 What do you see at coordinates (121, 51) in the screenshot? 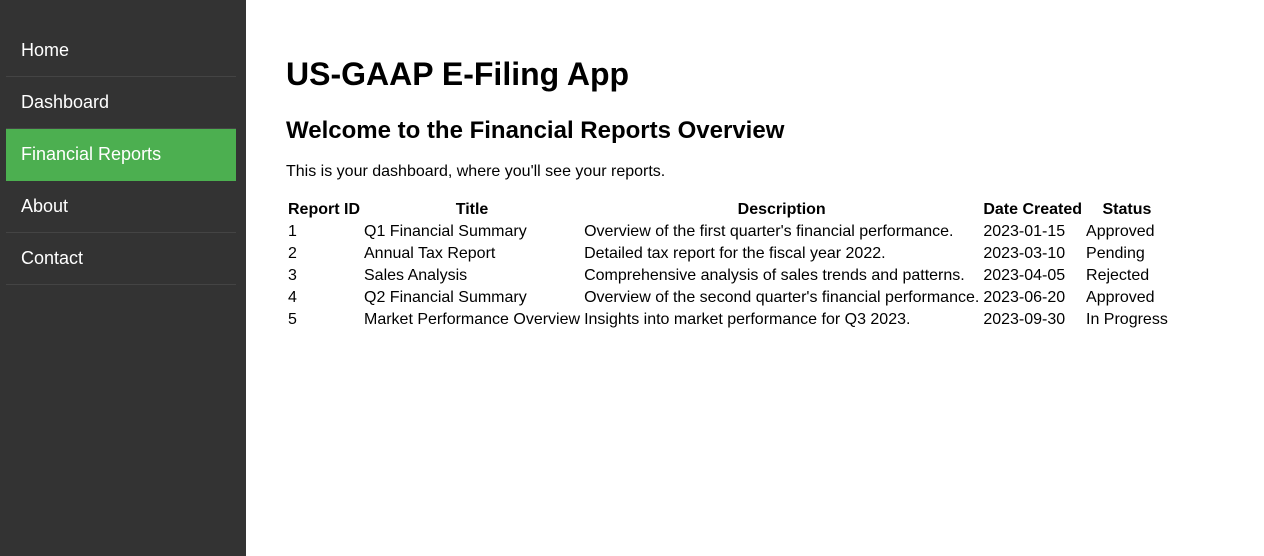
I see `sidebar-item-home: Home` at bounding box center [121, 51].